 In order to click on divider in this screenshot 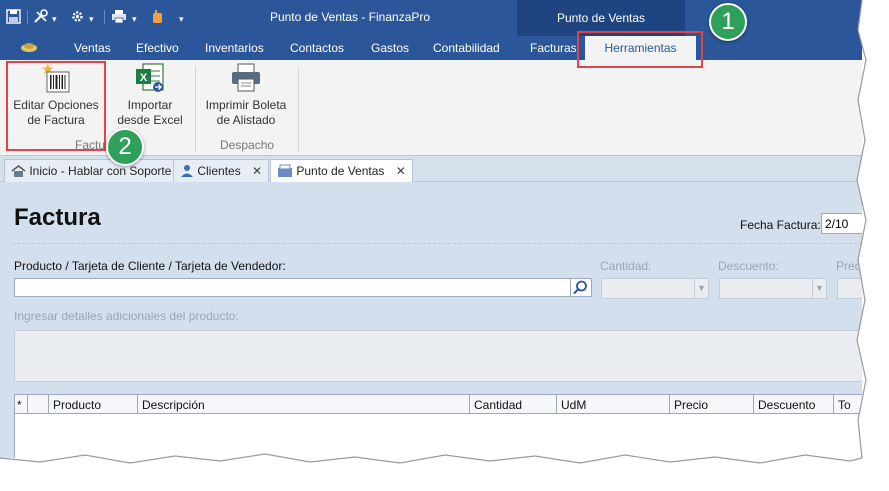, I will do `click(437, 243)`.